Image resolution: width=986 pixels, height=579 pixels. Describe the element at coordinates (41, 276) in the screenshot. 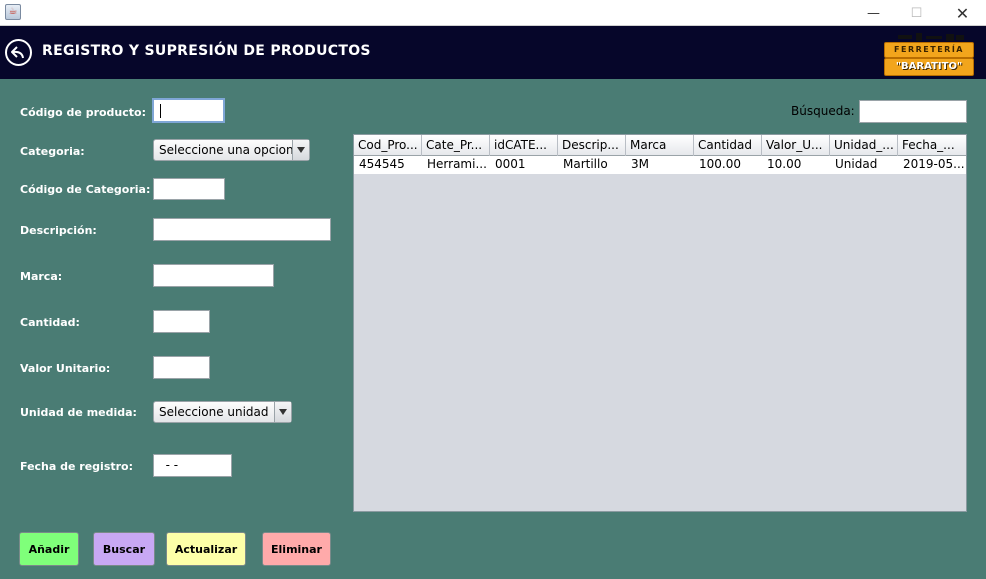

I see `marca-label: Marca:` at that location.